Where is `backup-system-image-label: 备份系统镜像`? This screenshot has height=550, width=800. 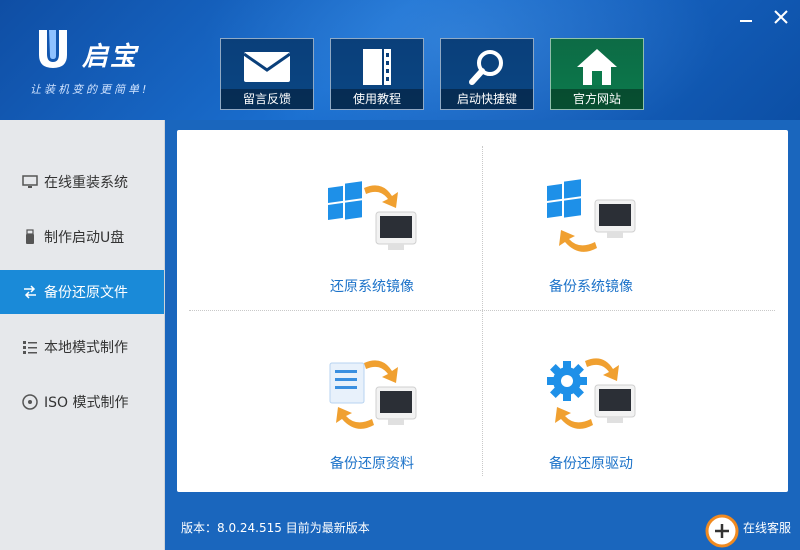
backup-system-image-label: 备份系统镜像 is located at coordinates (591, 287).